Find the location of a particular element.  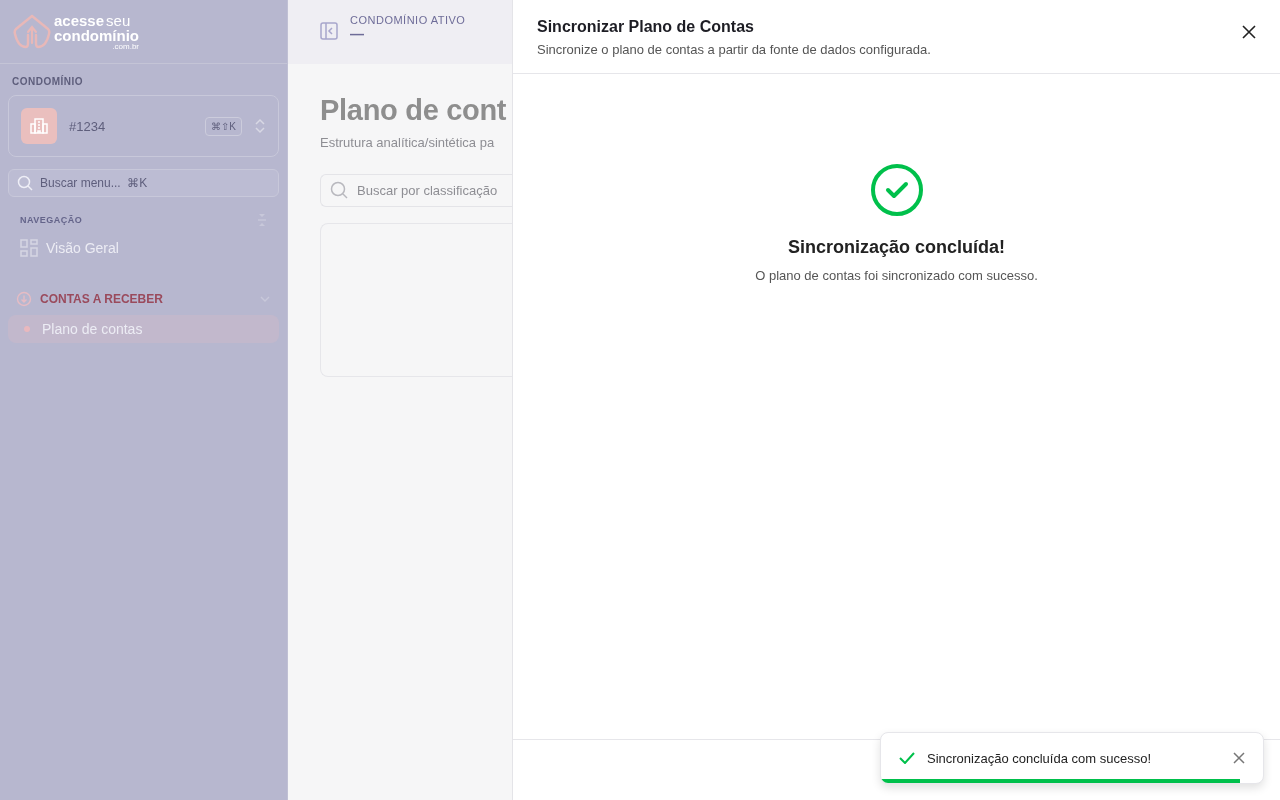

header-label: CONDOMÍNIO ATIVO is located at coordinates (408, 20).